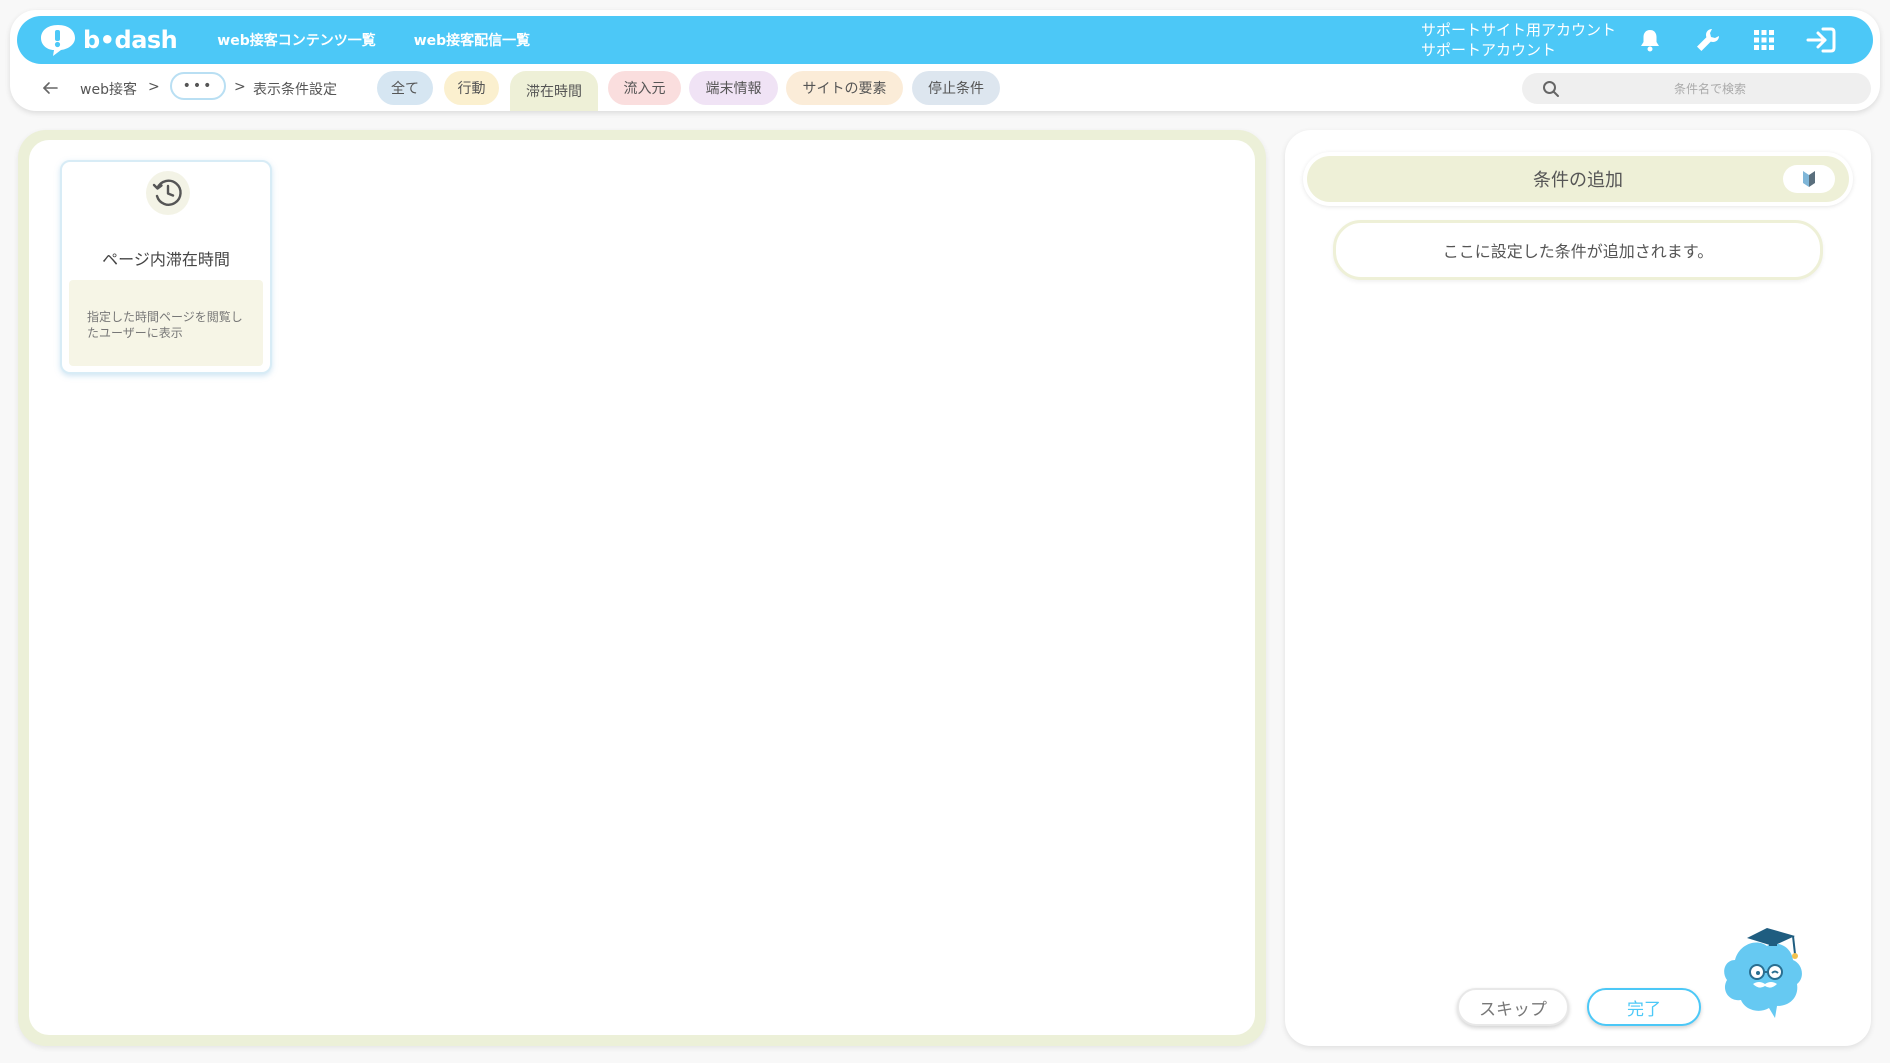  I want to click on beginner-mark-icon, so click(1809, 179).